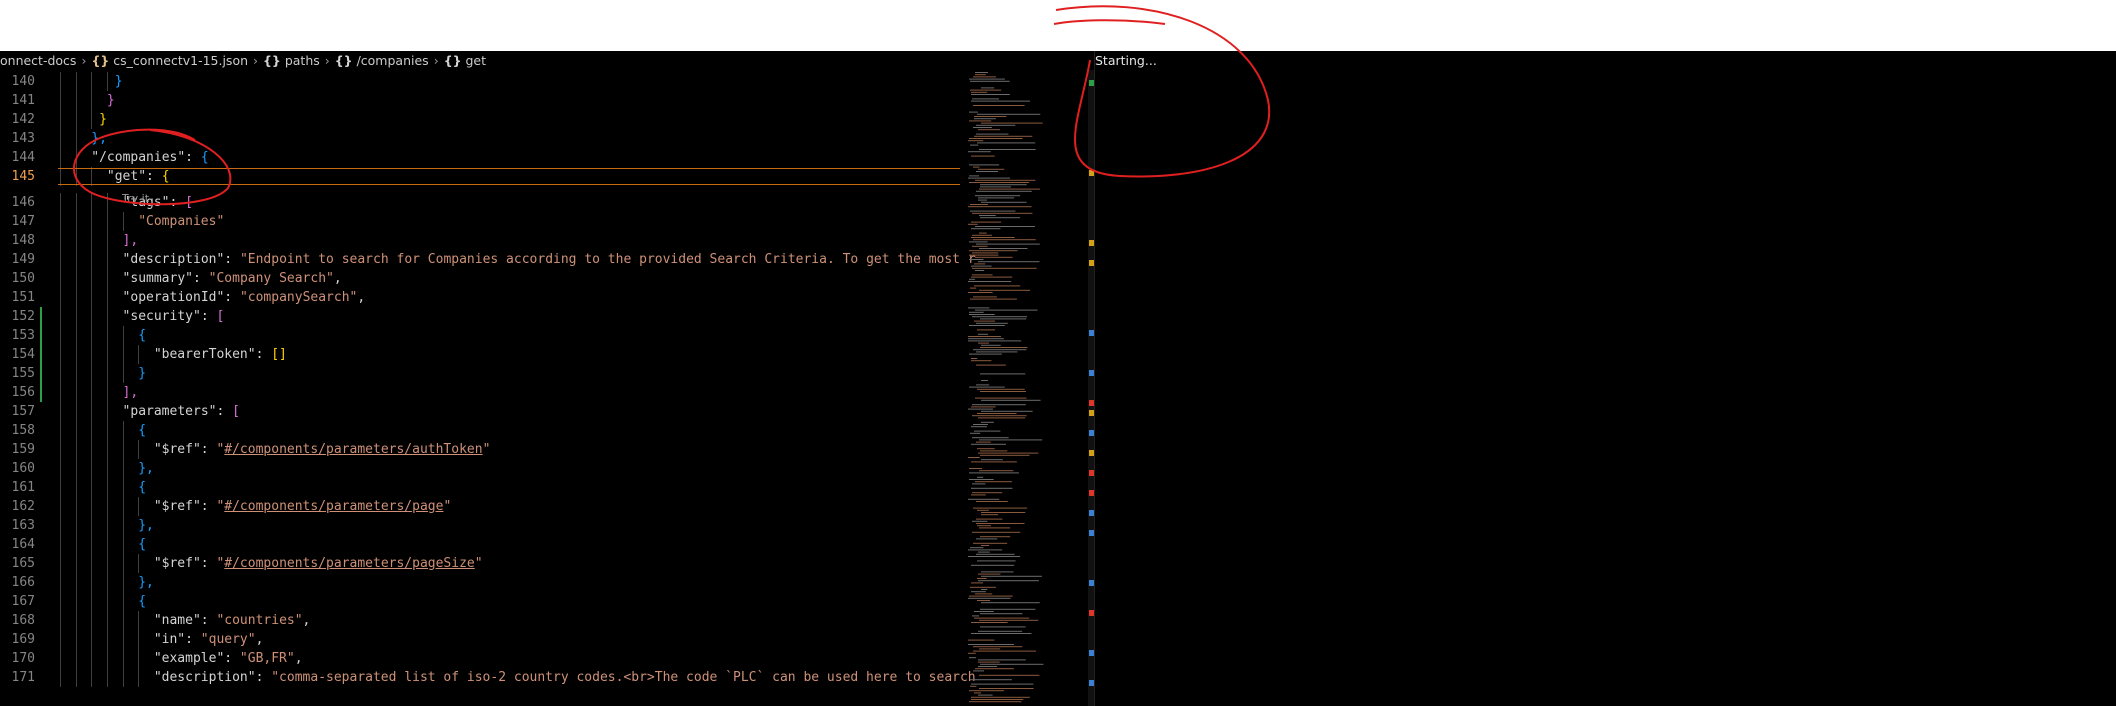 The height and width of the screenshot is (706, 2116). Describe the element at coordinates (480, 119) in the screenshot. I see `code-line: 142}` at that location.